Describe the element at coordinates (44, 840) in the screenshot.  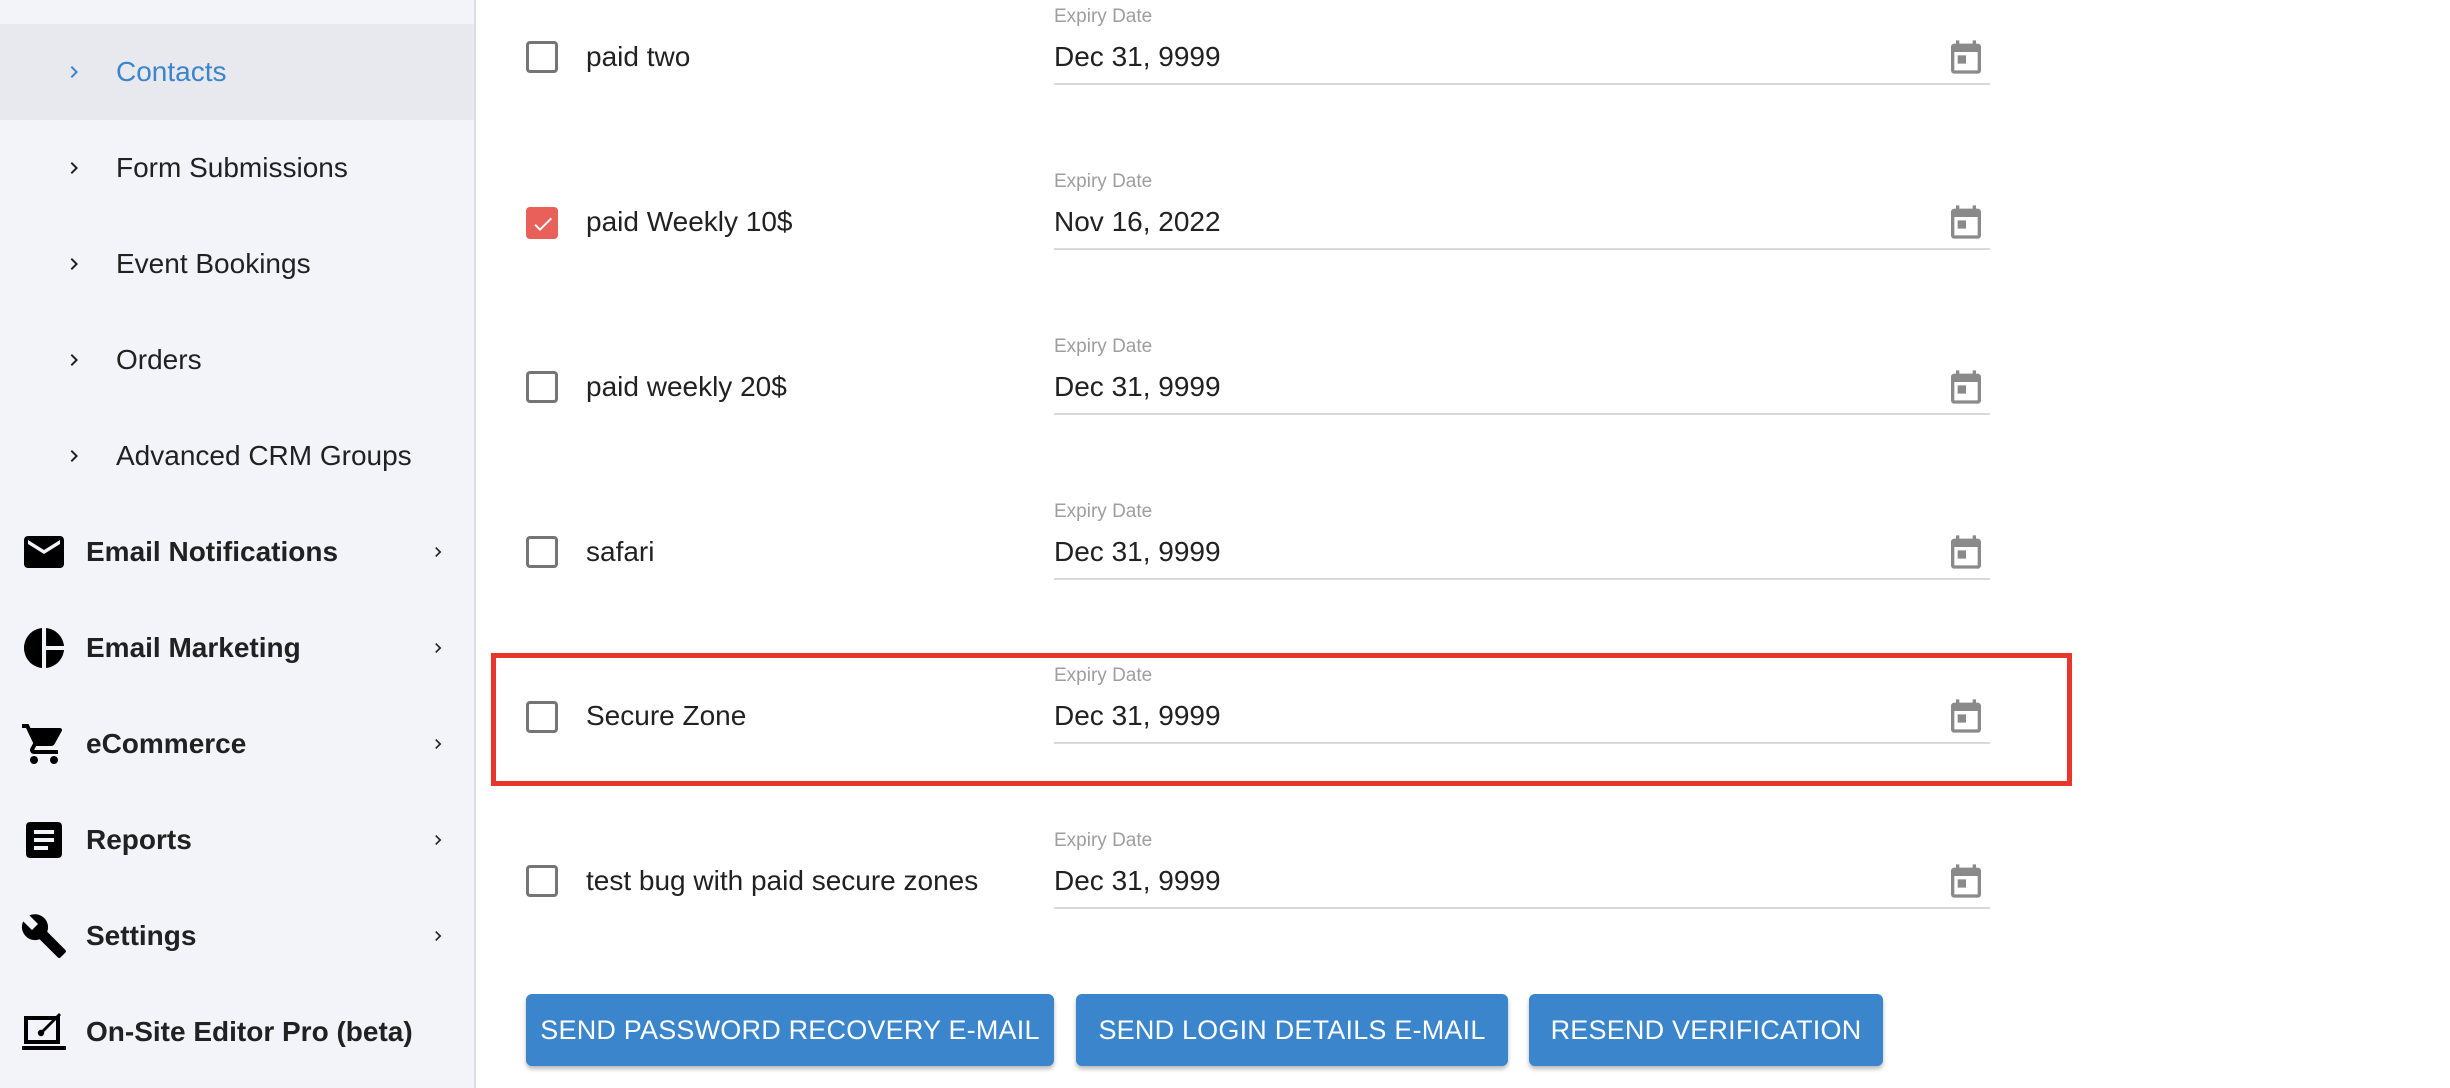
I see `report-icon` at that location.